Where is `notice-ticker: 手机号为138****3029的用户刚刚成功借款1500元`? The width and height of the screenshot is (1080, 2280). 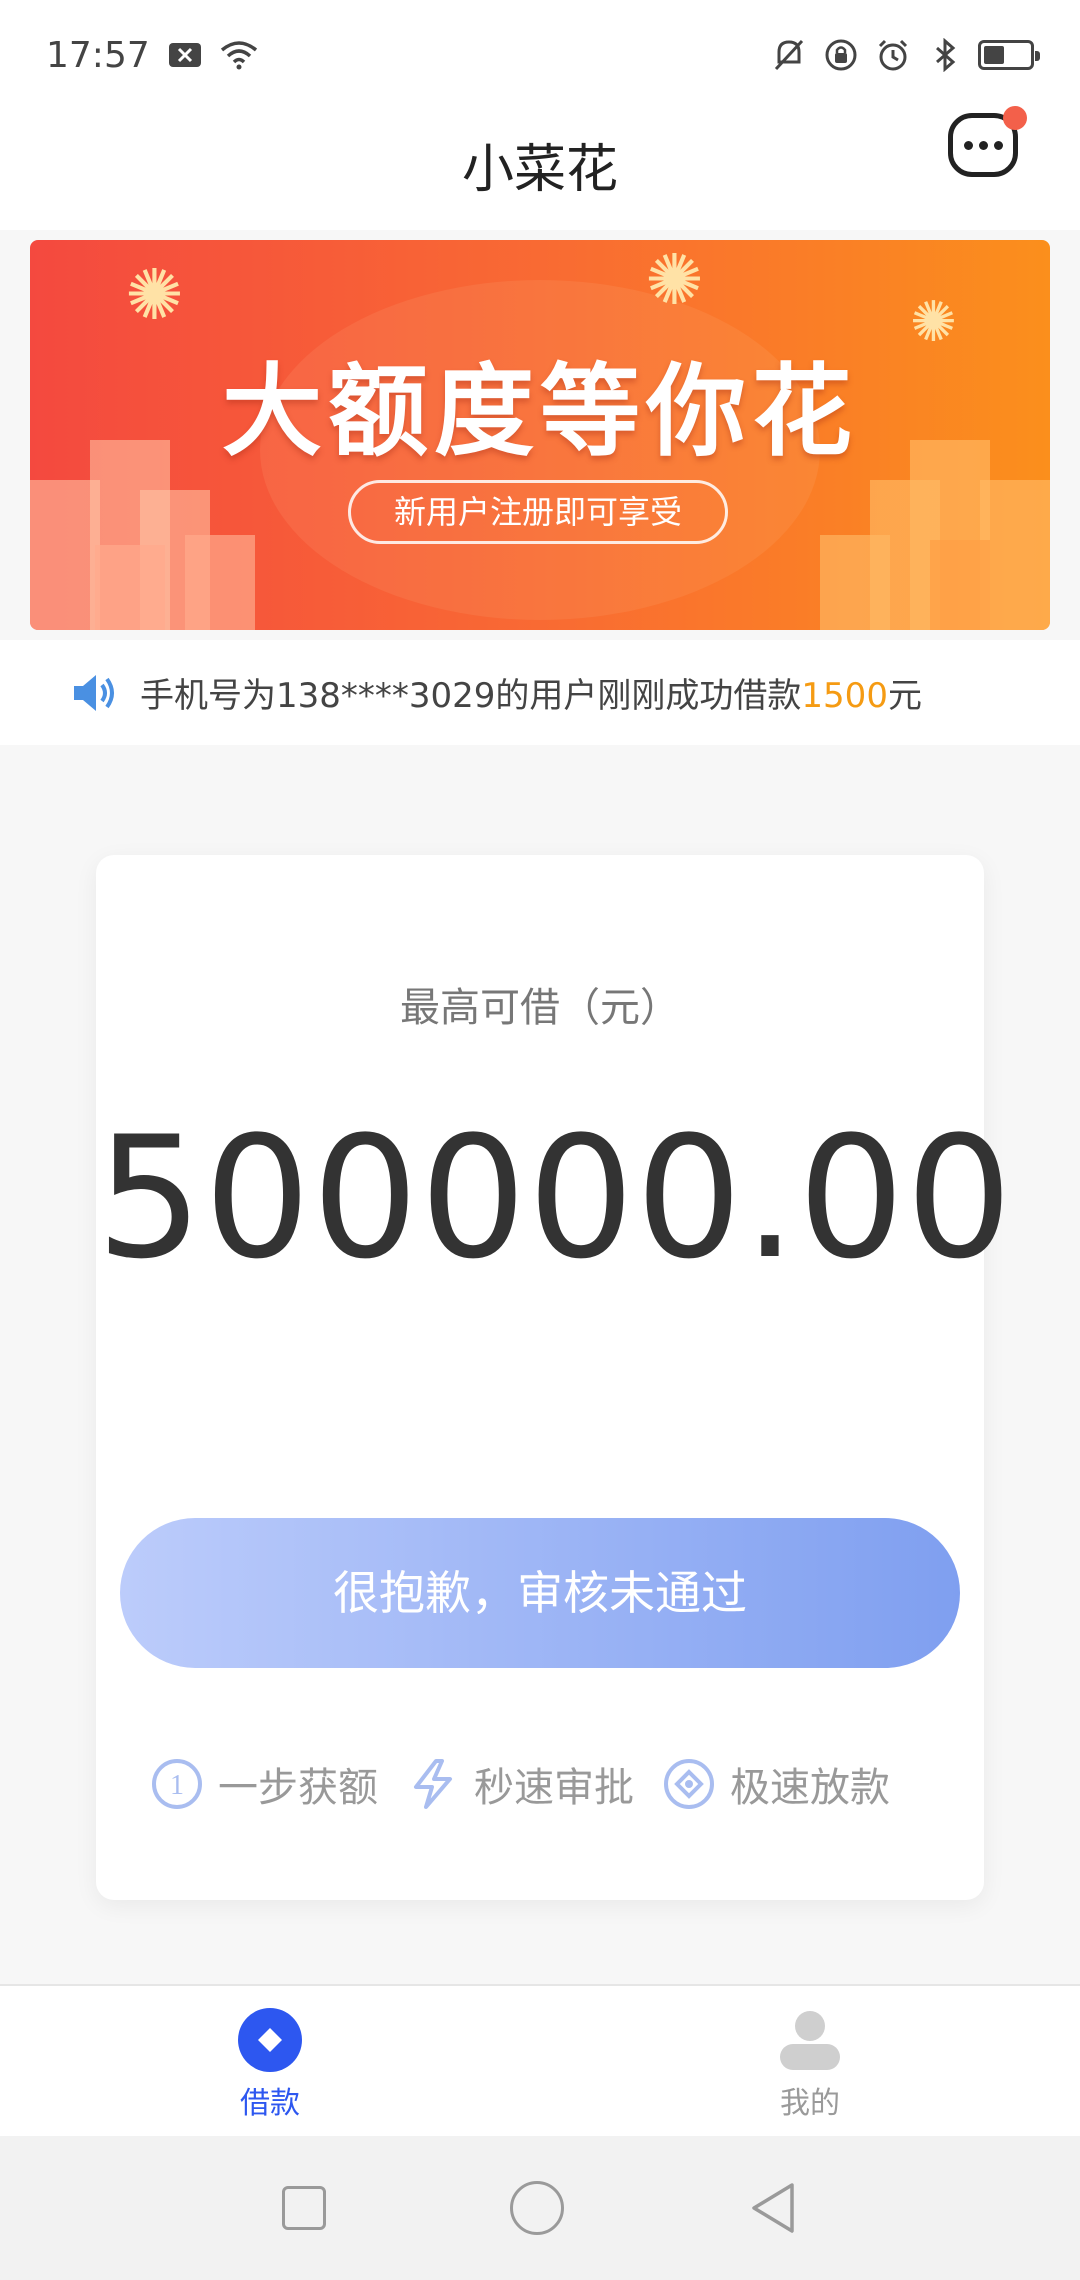
notice-ticker: 手机号为138****3029的用户刚刚成功借款1500元 is located at coordinates (540, 692).